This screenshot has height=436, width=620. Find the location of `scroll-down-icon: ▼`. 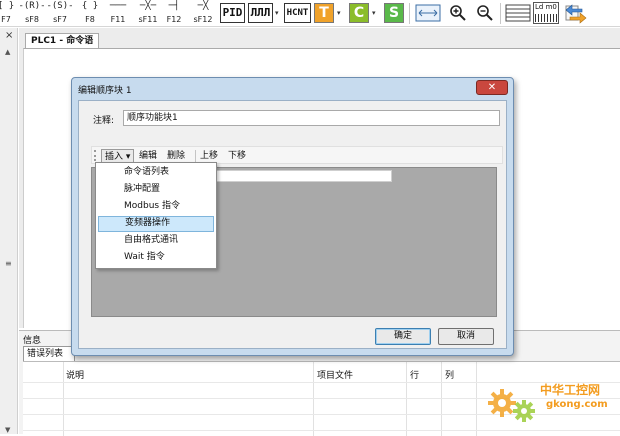

scroll-down-icon: ▼ is located at coordinates (7, 430).